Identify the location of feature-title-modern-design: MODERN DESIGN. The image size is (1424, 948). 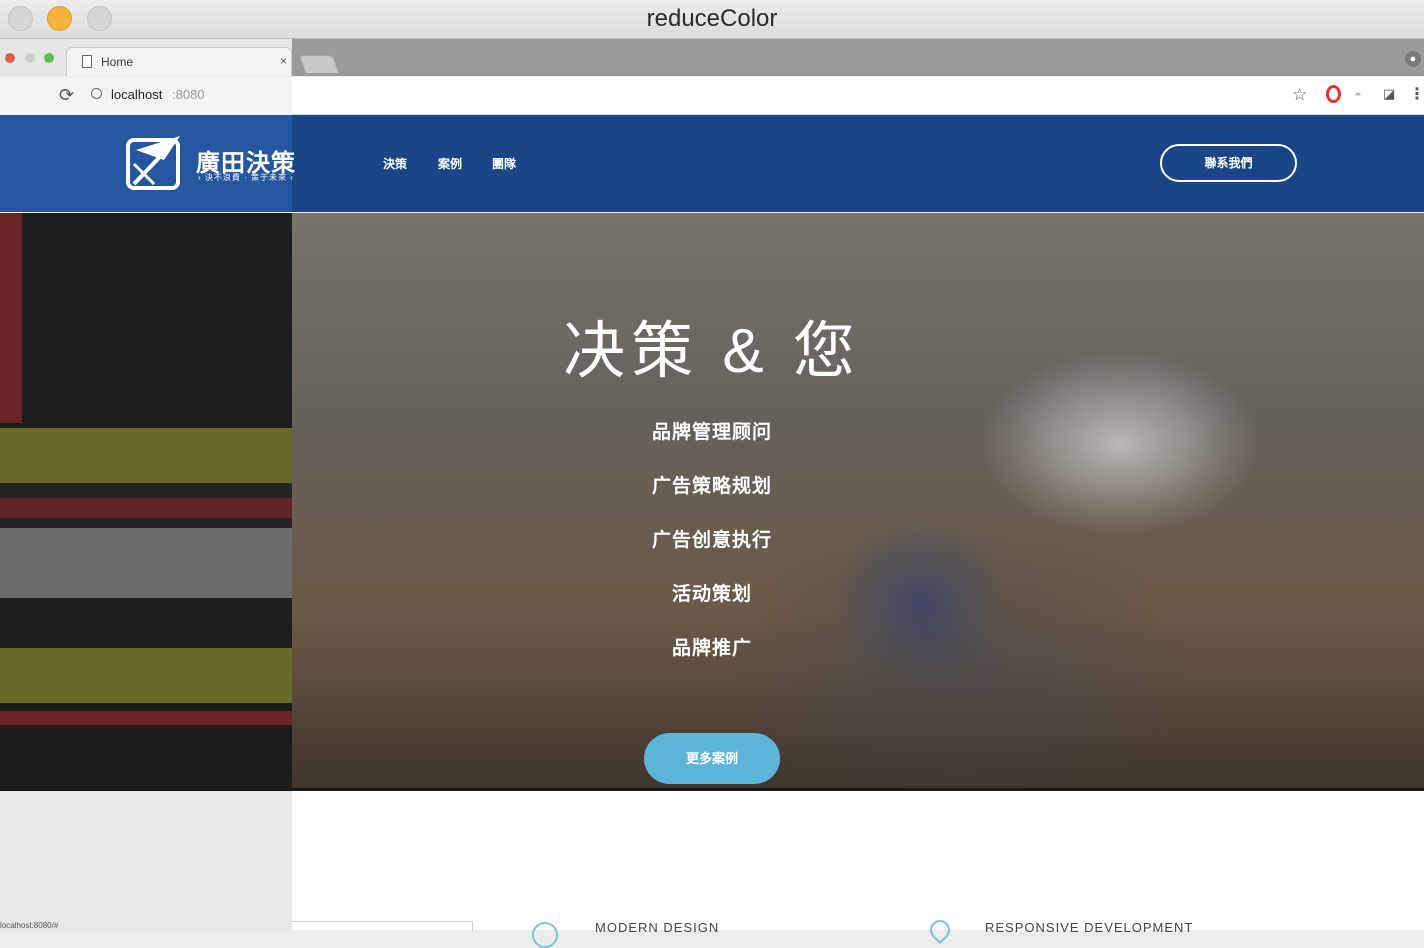
(657, 927).